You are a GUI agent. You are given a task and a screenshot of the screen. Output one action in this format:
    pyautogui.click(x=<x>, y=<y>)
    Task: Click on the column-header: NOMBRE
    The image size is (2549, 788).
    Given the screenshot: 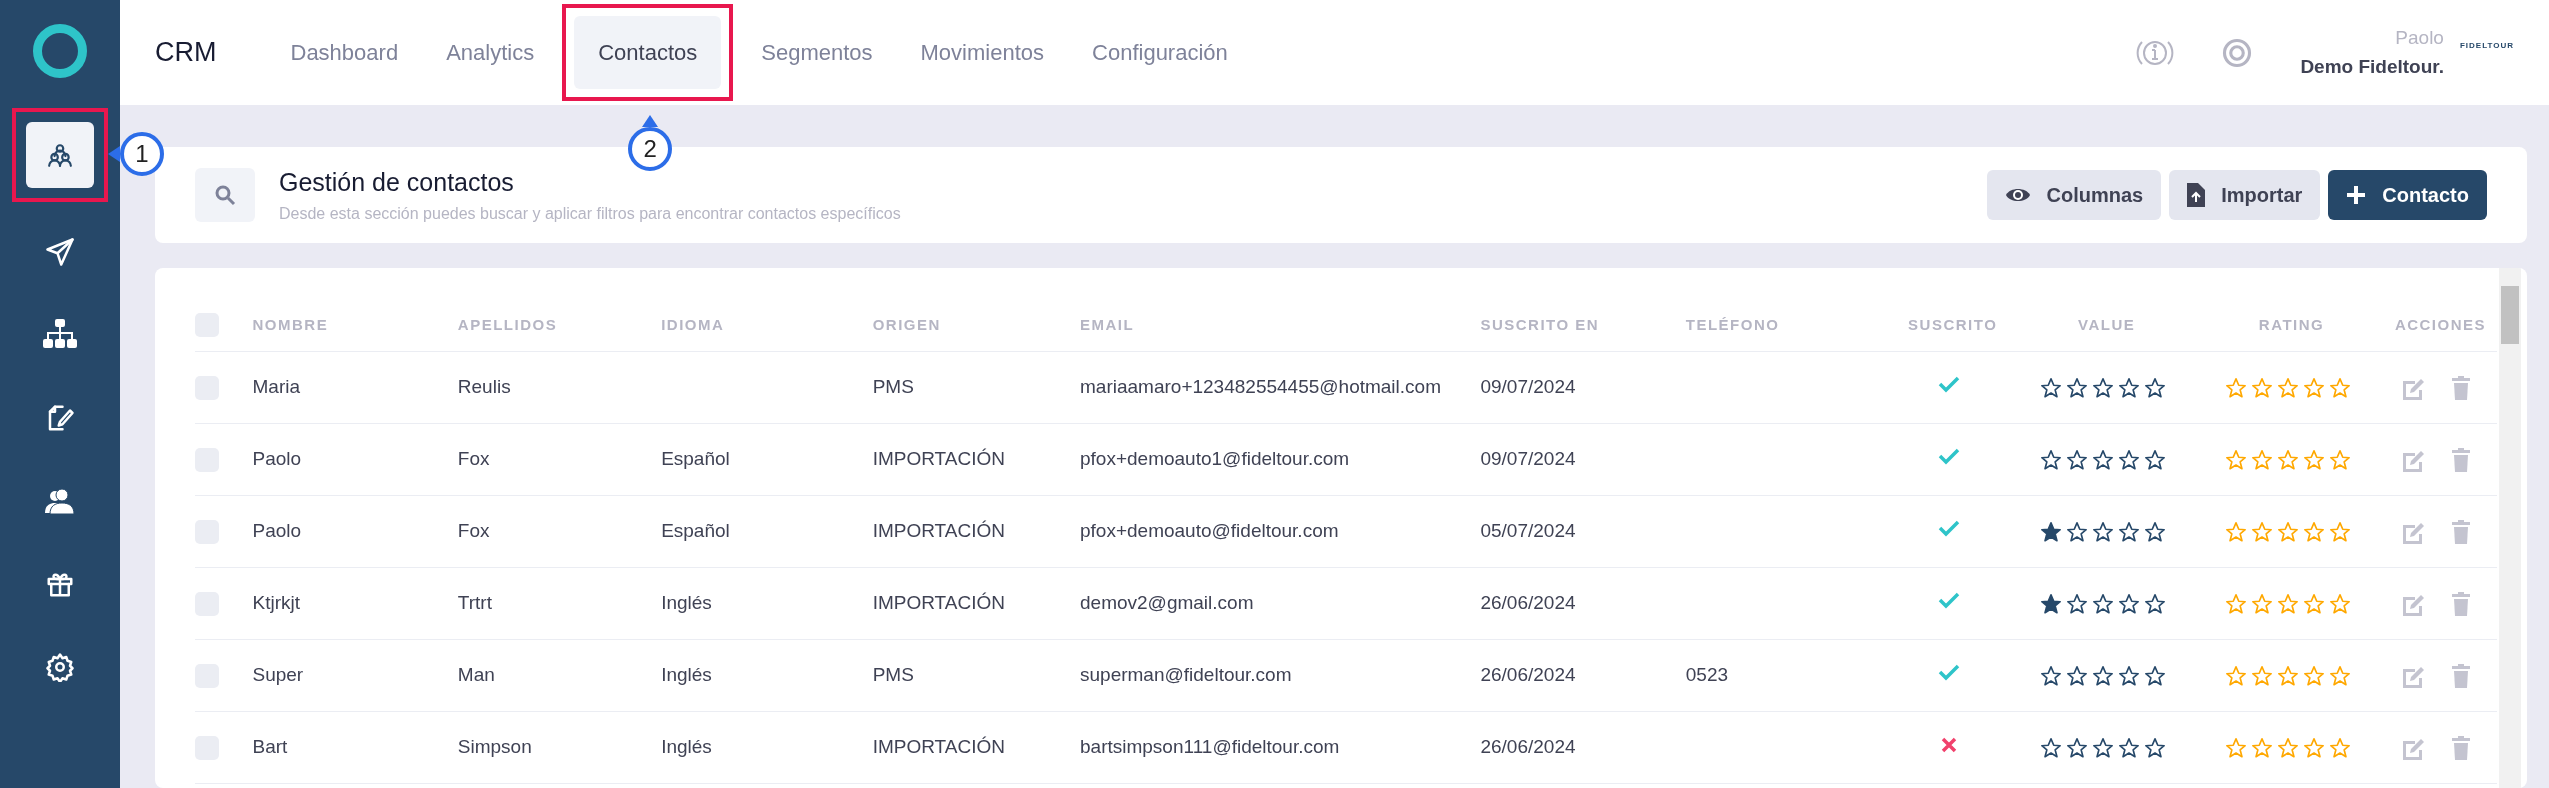 What is the action you would take?
    pyautogui.click(x=290, y=324)
    